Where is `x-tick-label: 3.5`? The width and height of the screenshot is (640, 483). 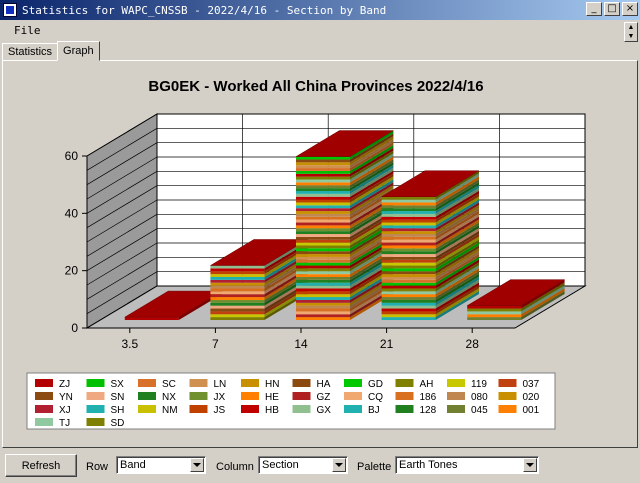 x-tick-label: 3.5 is located at coordinates (129, 344).